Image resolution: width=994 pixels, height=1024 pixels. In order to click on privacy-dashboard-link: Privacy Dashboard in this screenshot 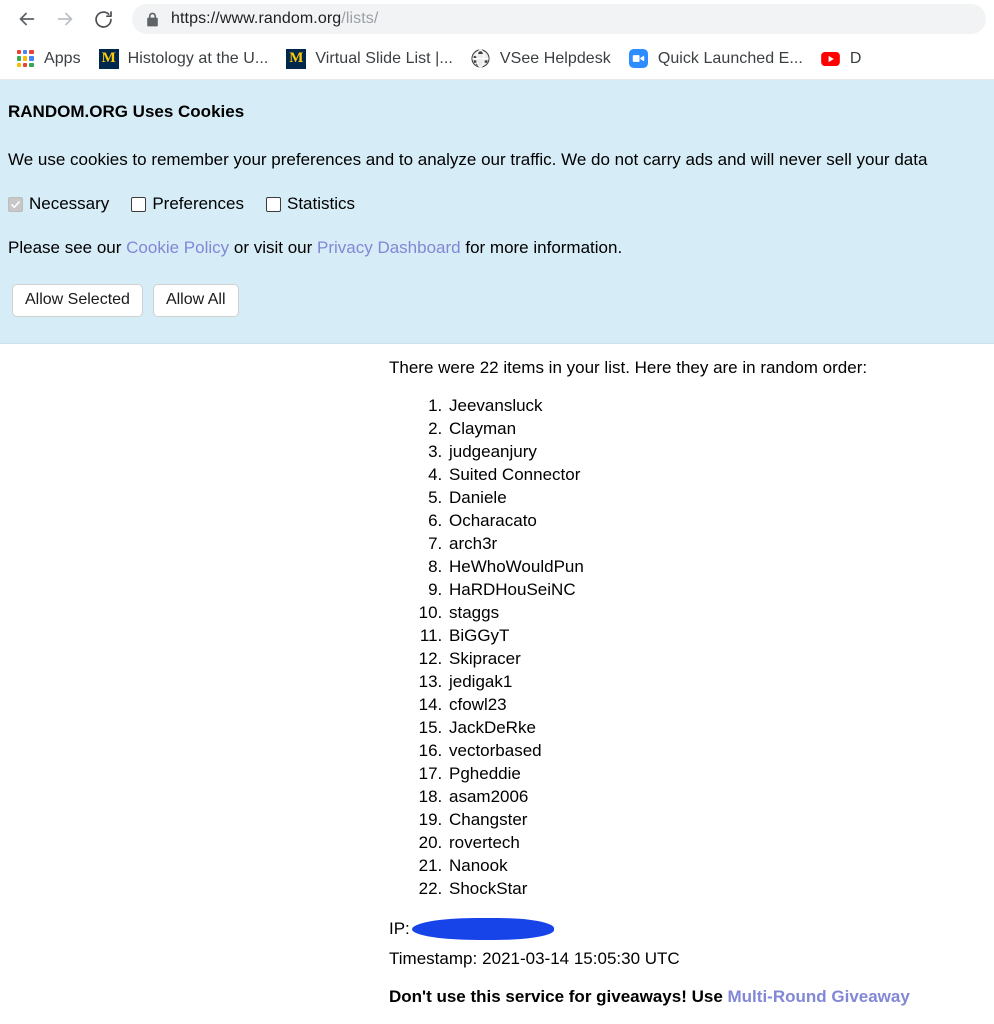, I will do `click(389, 247)`.